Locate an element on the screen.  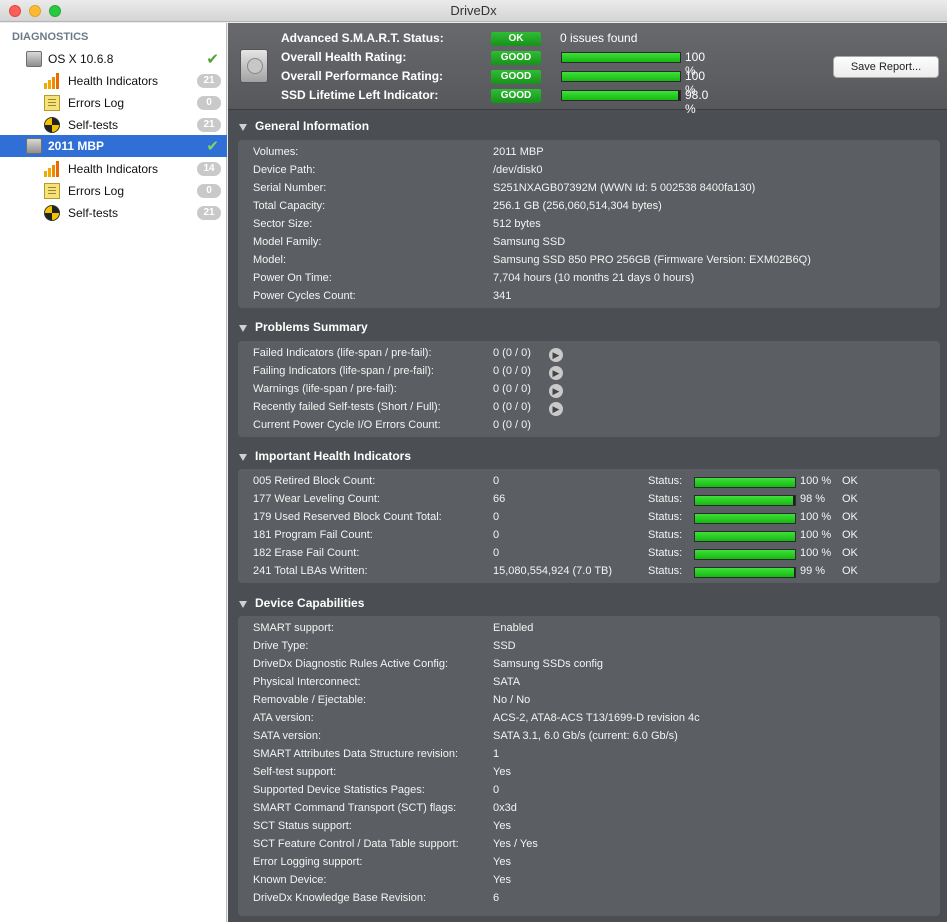
status-badge: OK is located at coordinates (516, 39).